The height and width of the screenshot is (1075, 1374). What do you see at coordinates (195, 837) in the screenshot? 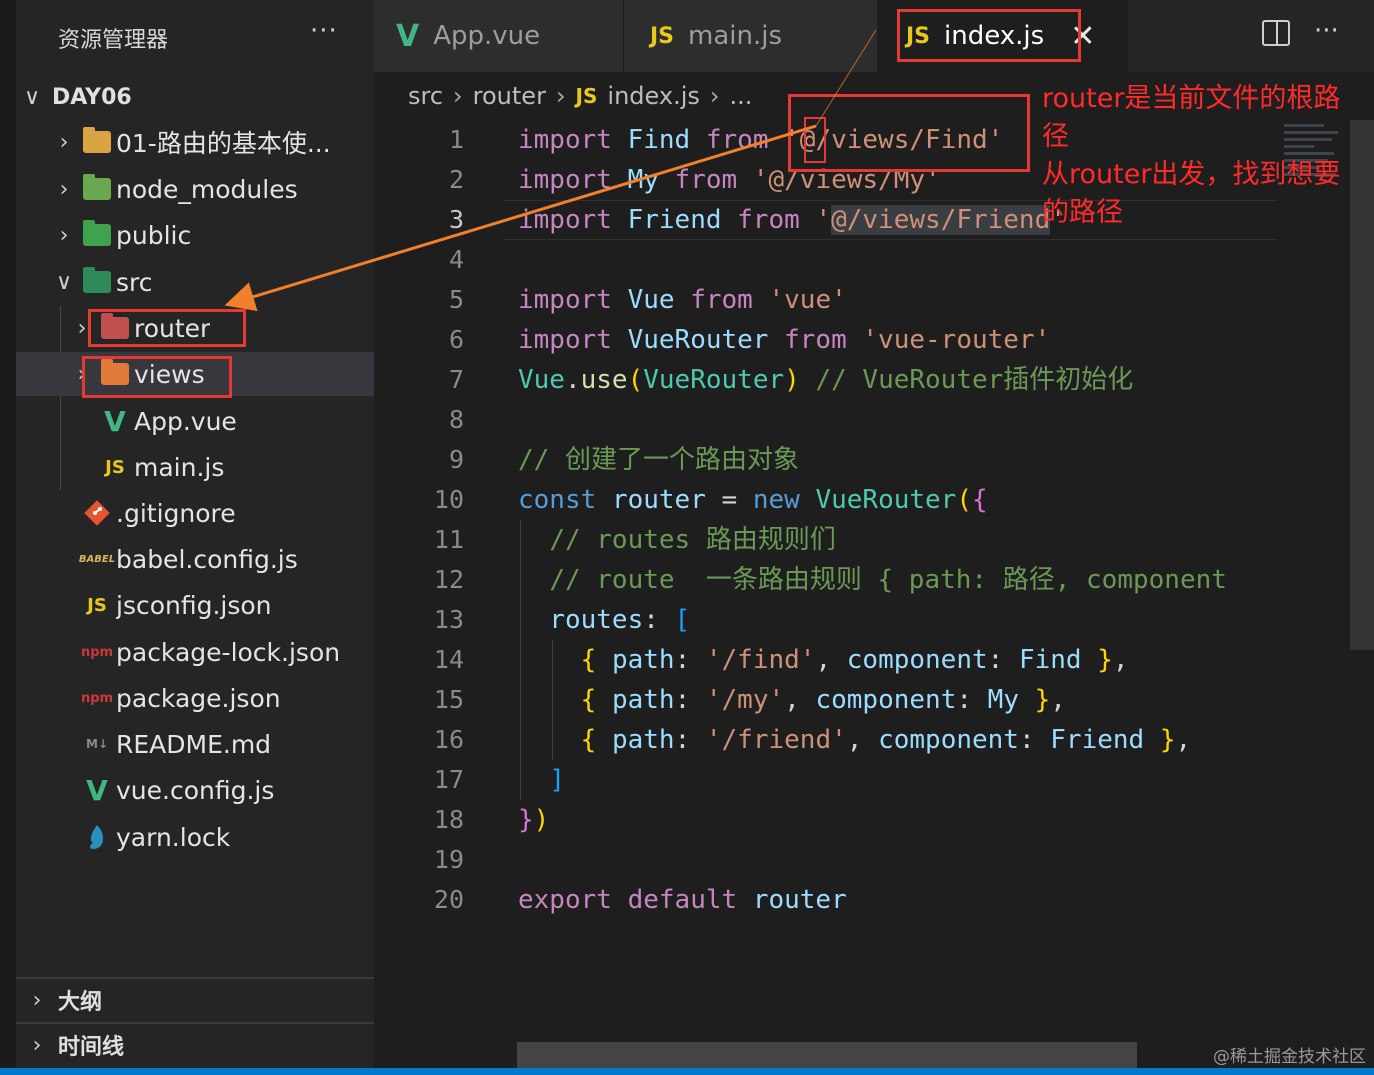
I see `tree-item-yarn-lock: yarn.lock` at bounding box center [195, 837].